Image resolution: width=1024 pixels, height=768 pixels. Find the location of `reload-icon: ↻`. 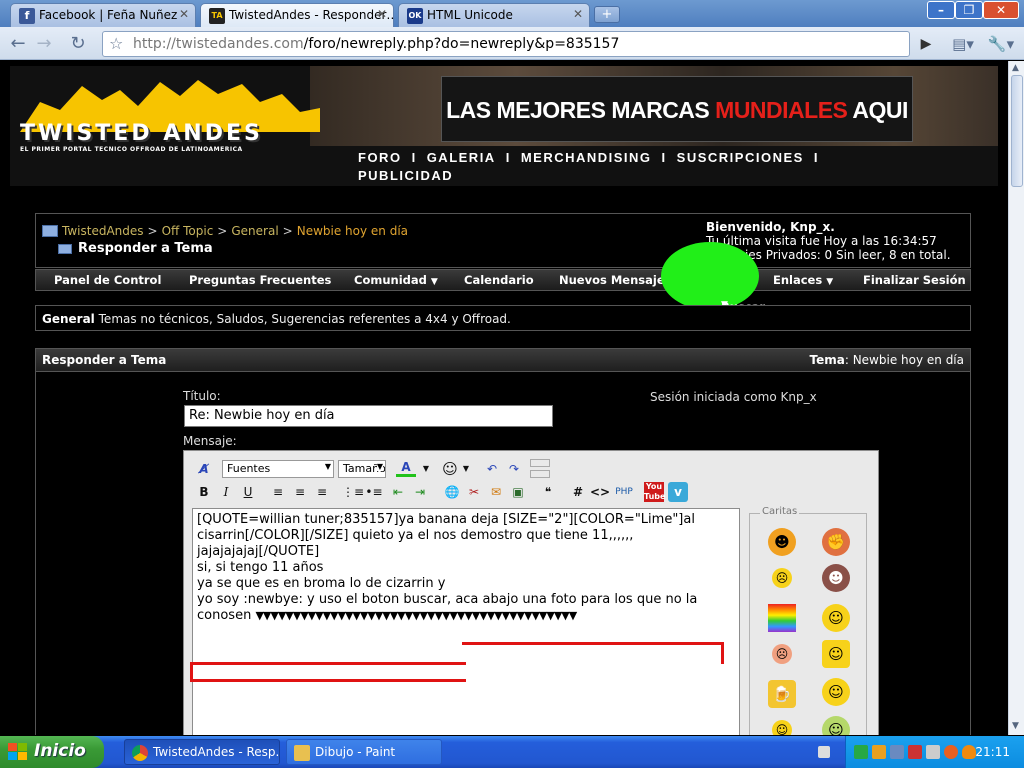

reload-icon: ↻ is located at coordinates (78, 44).